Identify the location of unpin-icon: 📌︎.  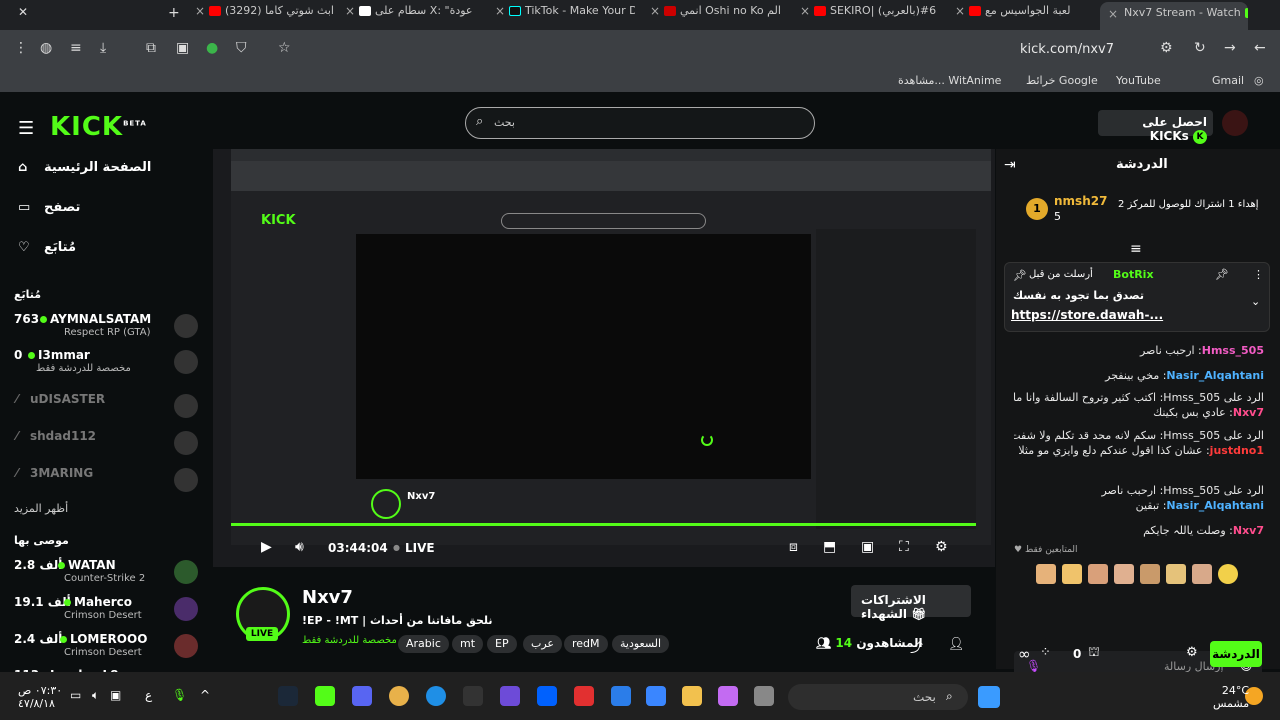
(1222, 274).